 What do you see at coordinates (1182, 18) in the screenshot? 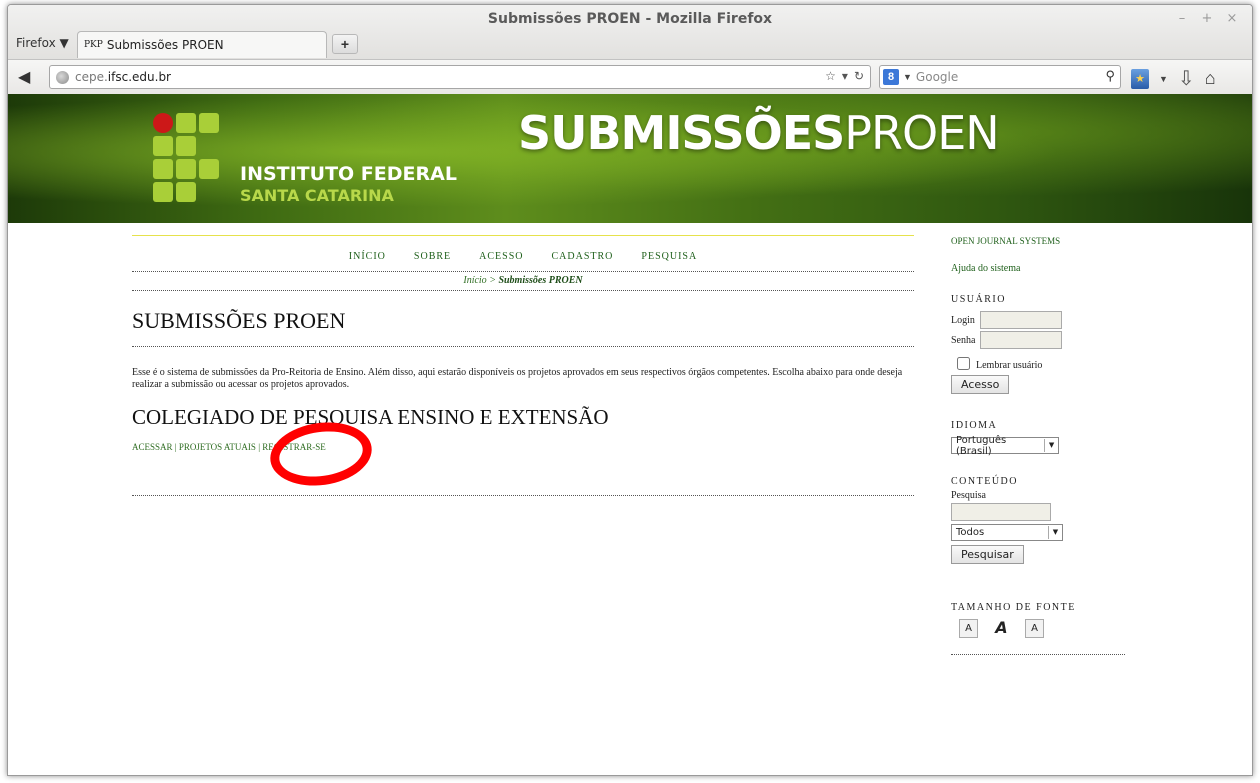
I see `minimize-button: –` at bounding box center [1182, 18].